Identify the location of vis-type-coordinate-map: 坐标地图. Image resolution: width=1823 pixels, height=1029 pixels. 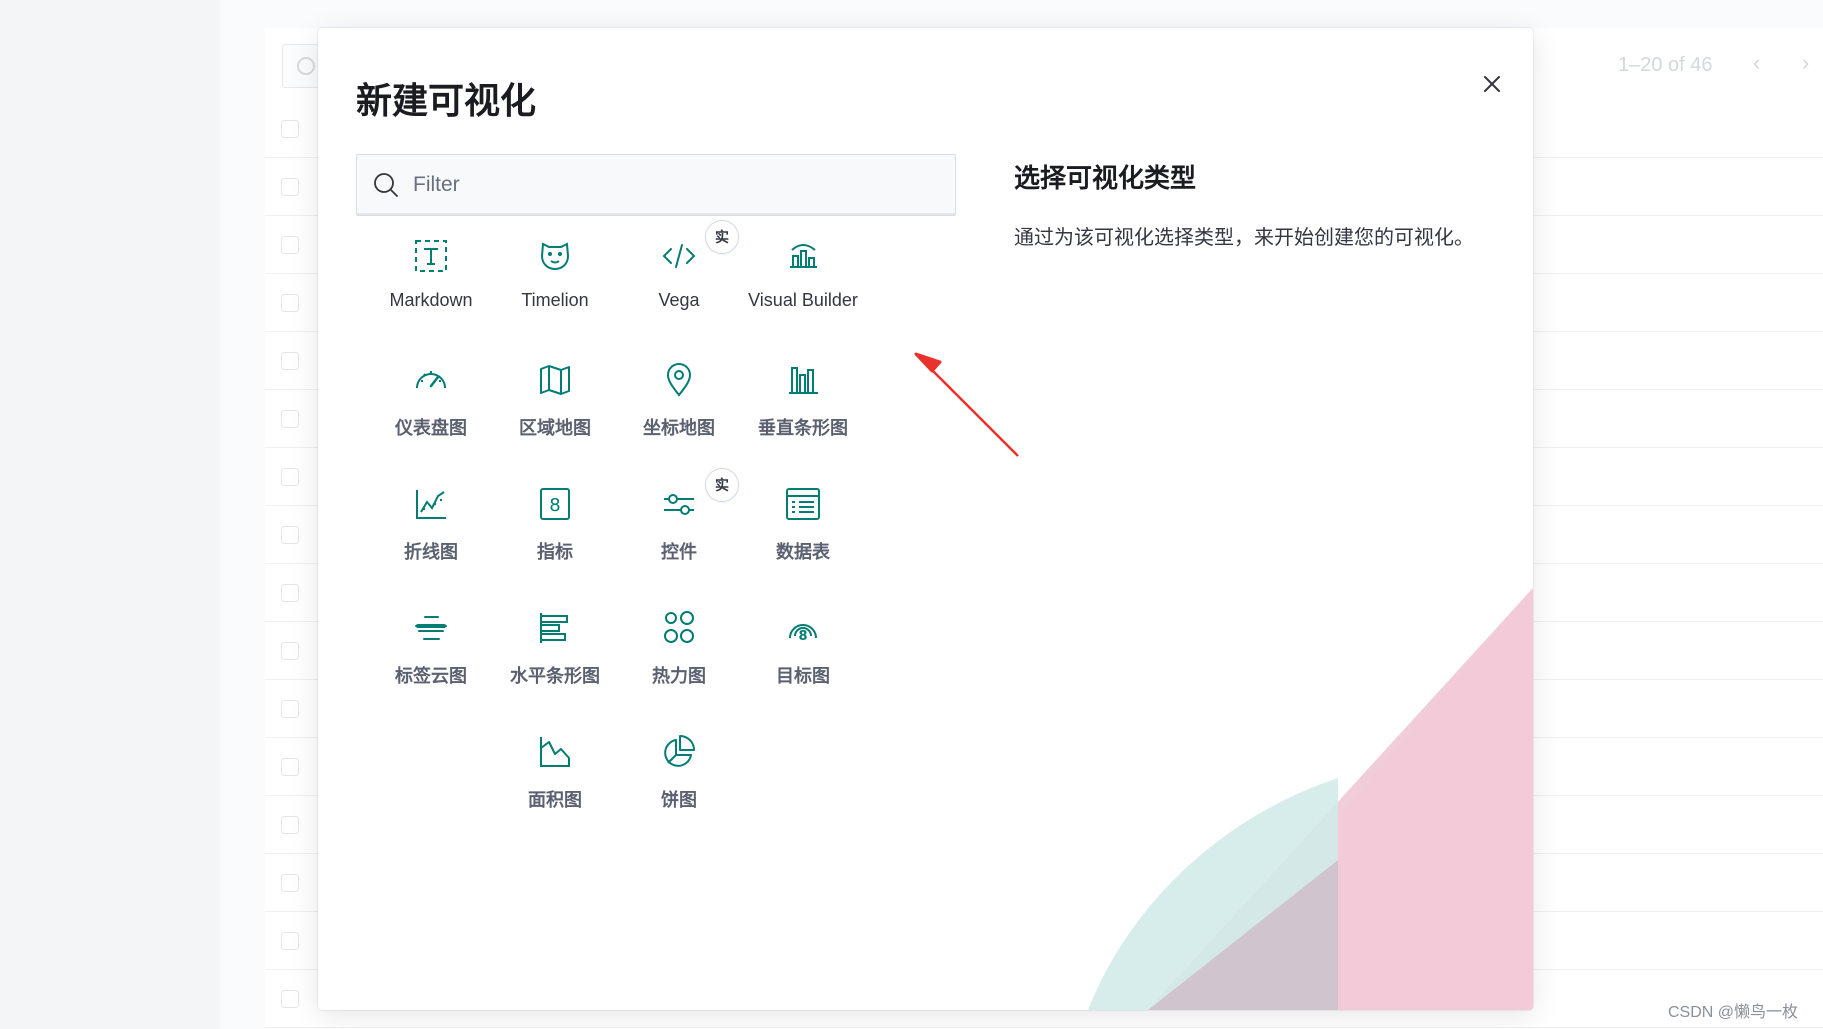
(679, 407).